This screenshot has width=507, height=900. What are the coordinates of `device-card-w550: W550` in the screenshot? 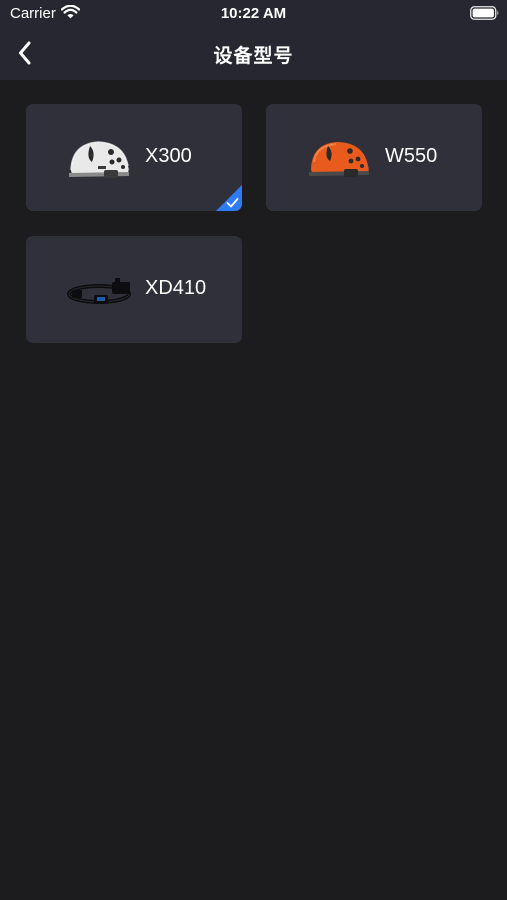 It's located at (374, 157).